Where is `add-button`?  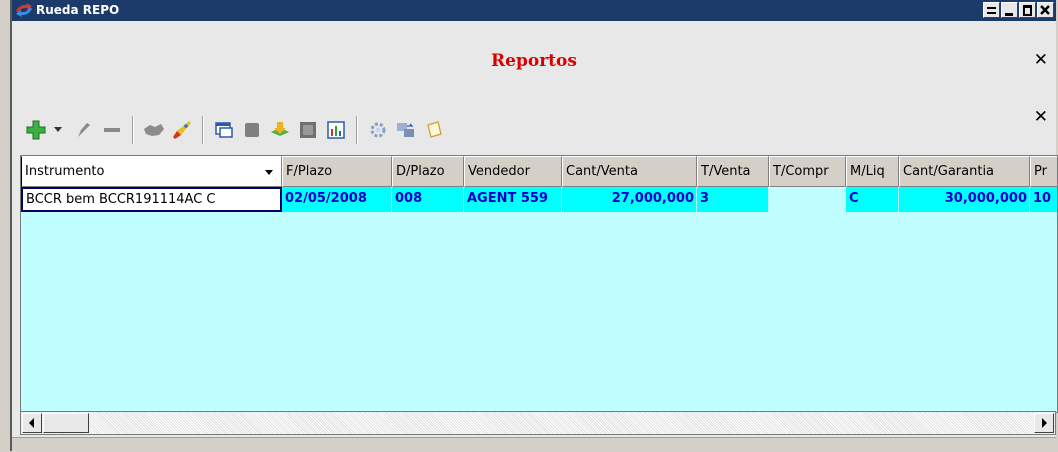
add-button is located at coordinates (36, 130).